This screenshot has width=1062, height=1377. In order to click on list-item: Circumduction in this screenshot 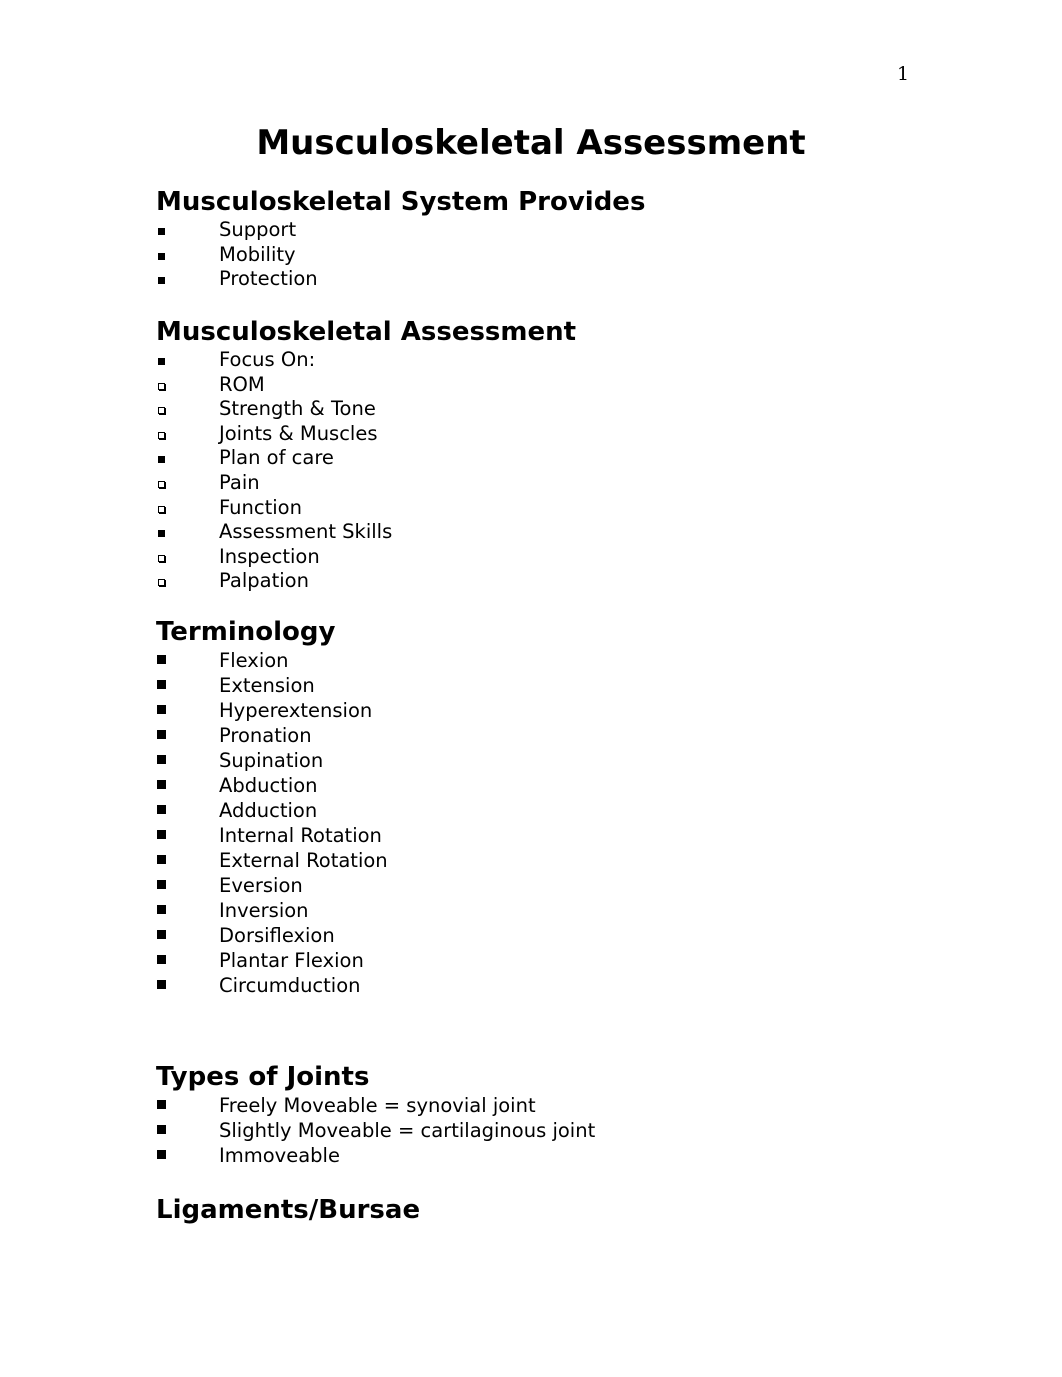, I will do `click(272, 985)`.